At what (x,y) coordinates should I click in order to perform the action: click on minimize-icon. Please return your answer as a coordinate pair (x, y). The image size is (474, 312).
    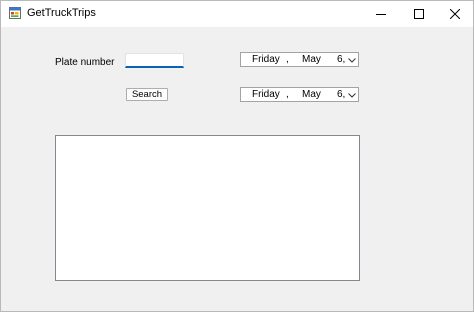
    Looking at the image, I should click on (381, 14).